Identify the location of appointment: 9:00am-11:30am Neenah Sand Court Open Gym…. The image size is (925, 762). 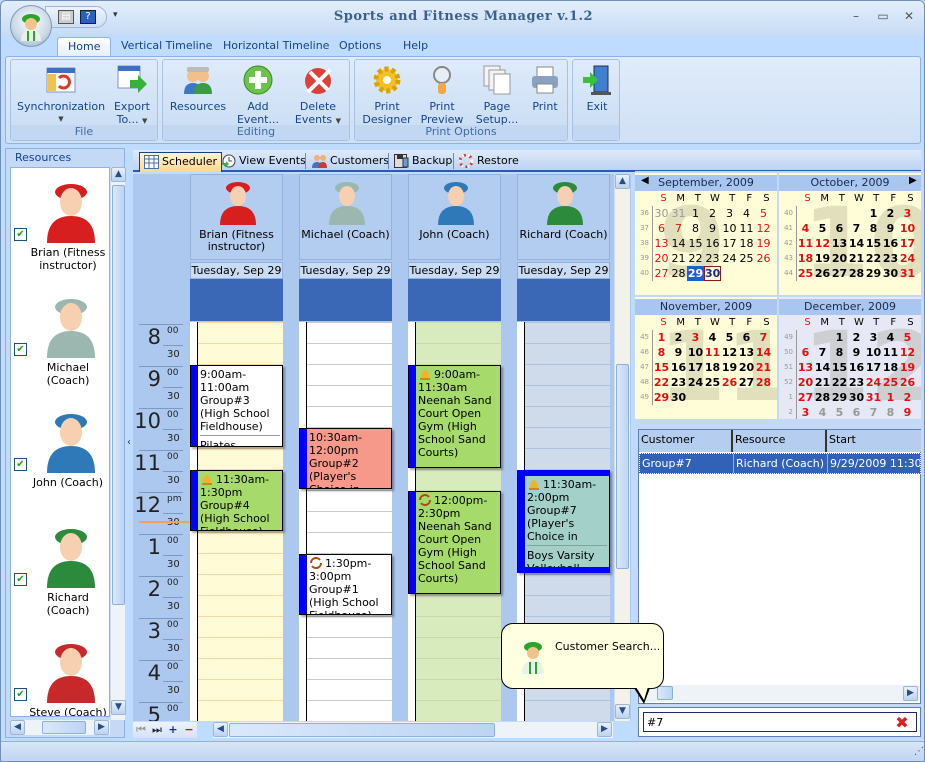
(454, 416).